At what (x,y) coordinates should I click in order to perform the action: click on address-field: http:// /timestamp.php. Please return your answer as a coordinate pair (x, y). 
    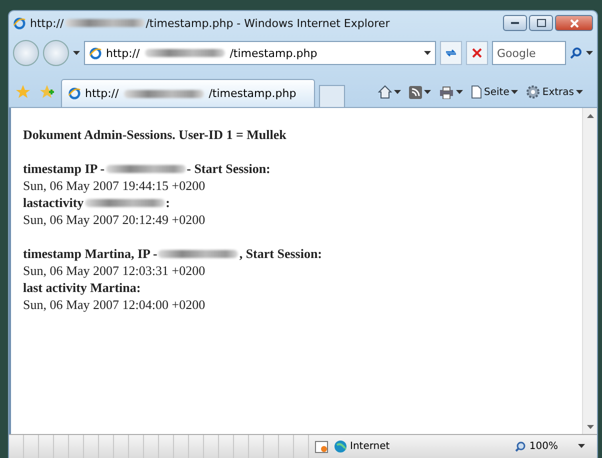
    Looking at the image, I should click on (260, 53).